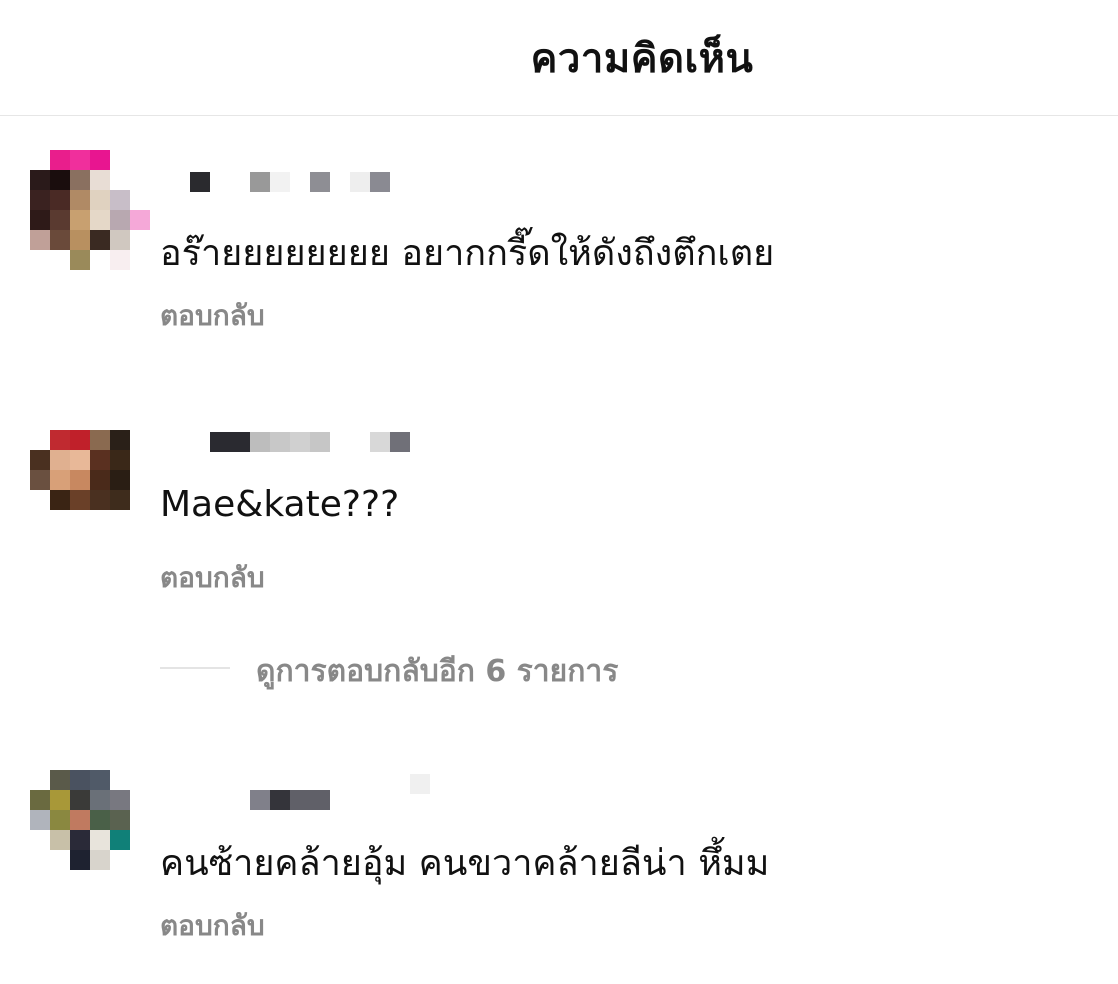 The width and height of the screenshot is (1118, 984). I want to click on comment-text: Mae&kate???, so click(280, 504).